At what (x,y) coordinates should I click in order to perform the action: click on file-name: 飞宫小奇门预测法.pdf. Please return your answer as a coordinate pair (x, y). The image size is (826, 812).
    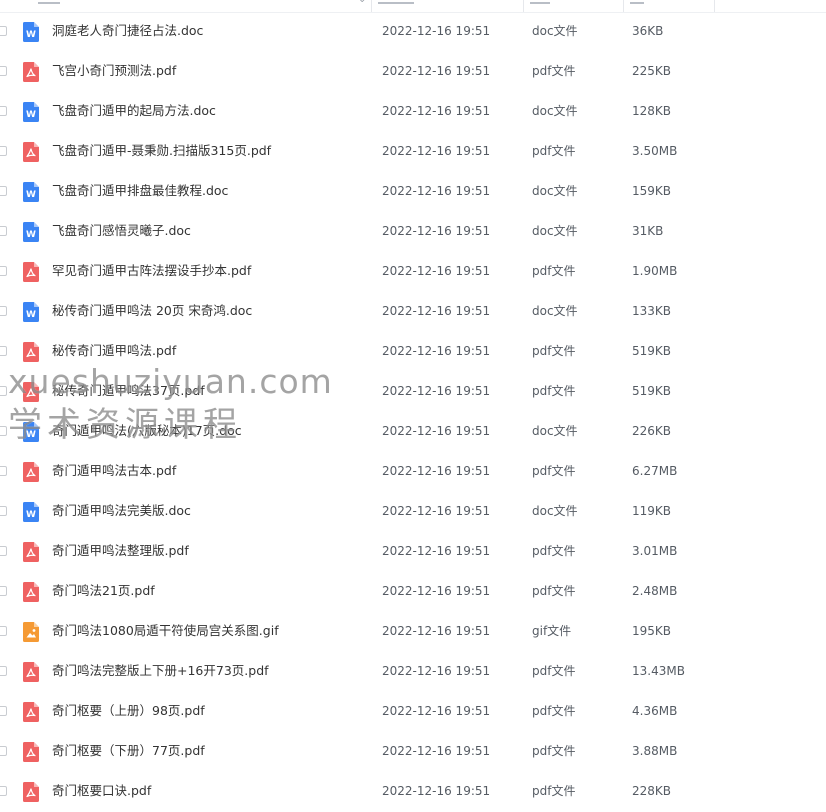
    Looking at the image, I should click on (114, 71).